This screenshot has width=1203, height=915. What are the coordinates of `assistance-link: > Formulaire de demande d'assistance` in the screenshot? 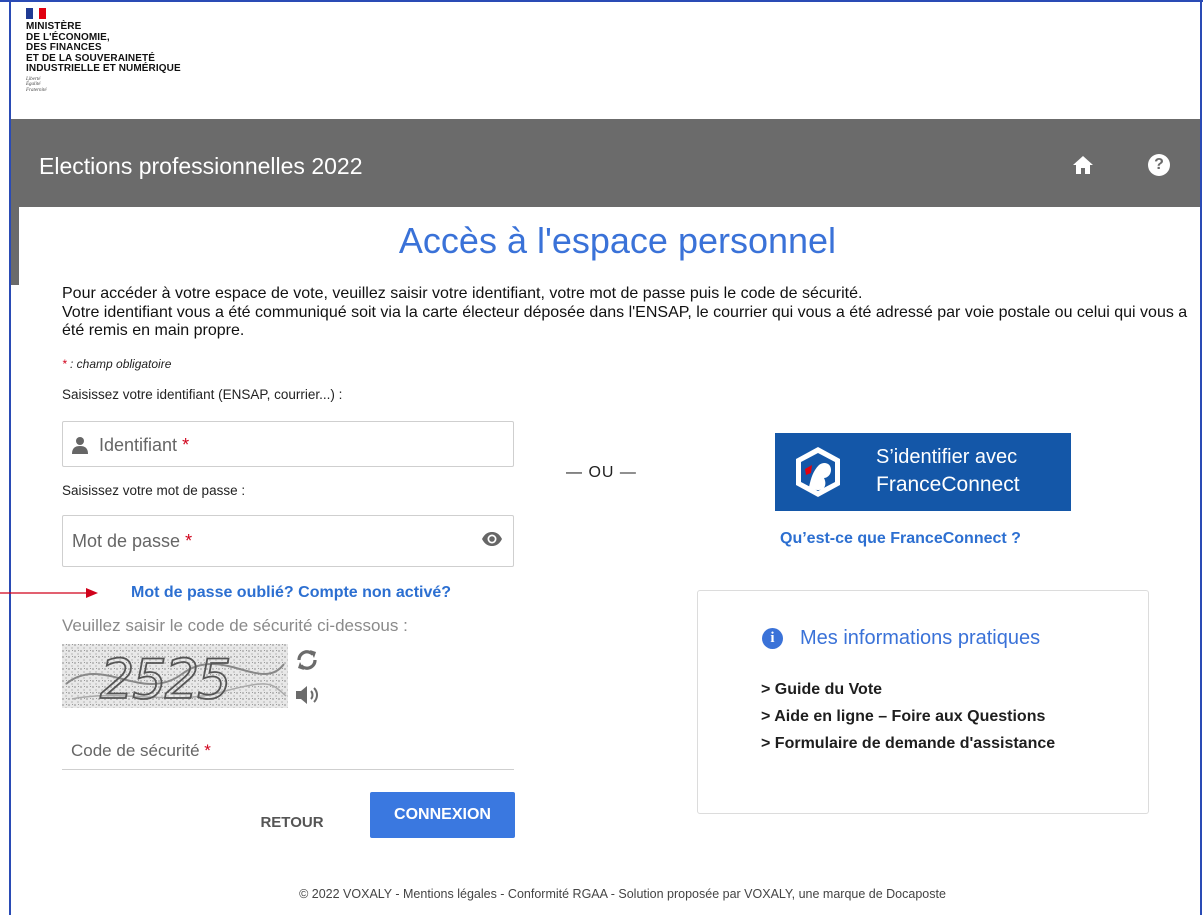 It's located at (908, 744).